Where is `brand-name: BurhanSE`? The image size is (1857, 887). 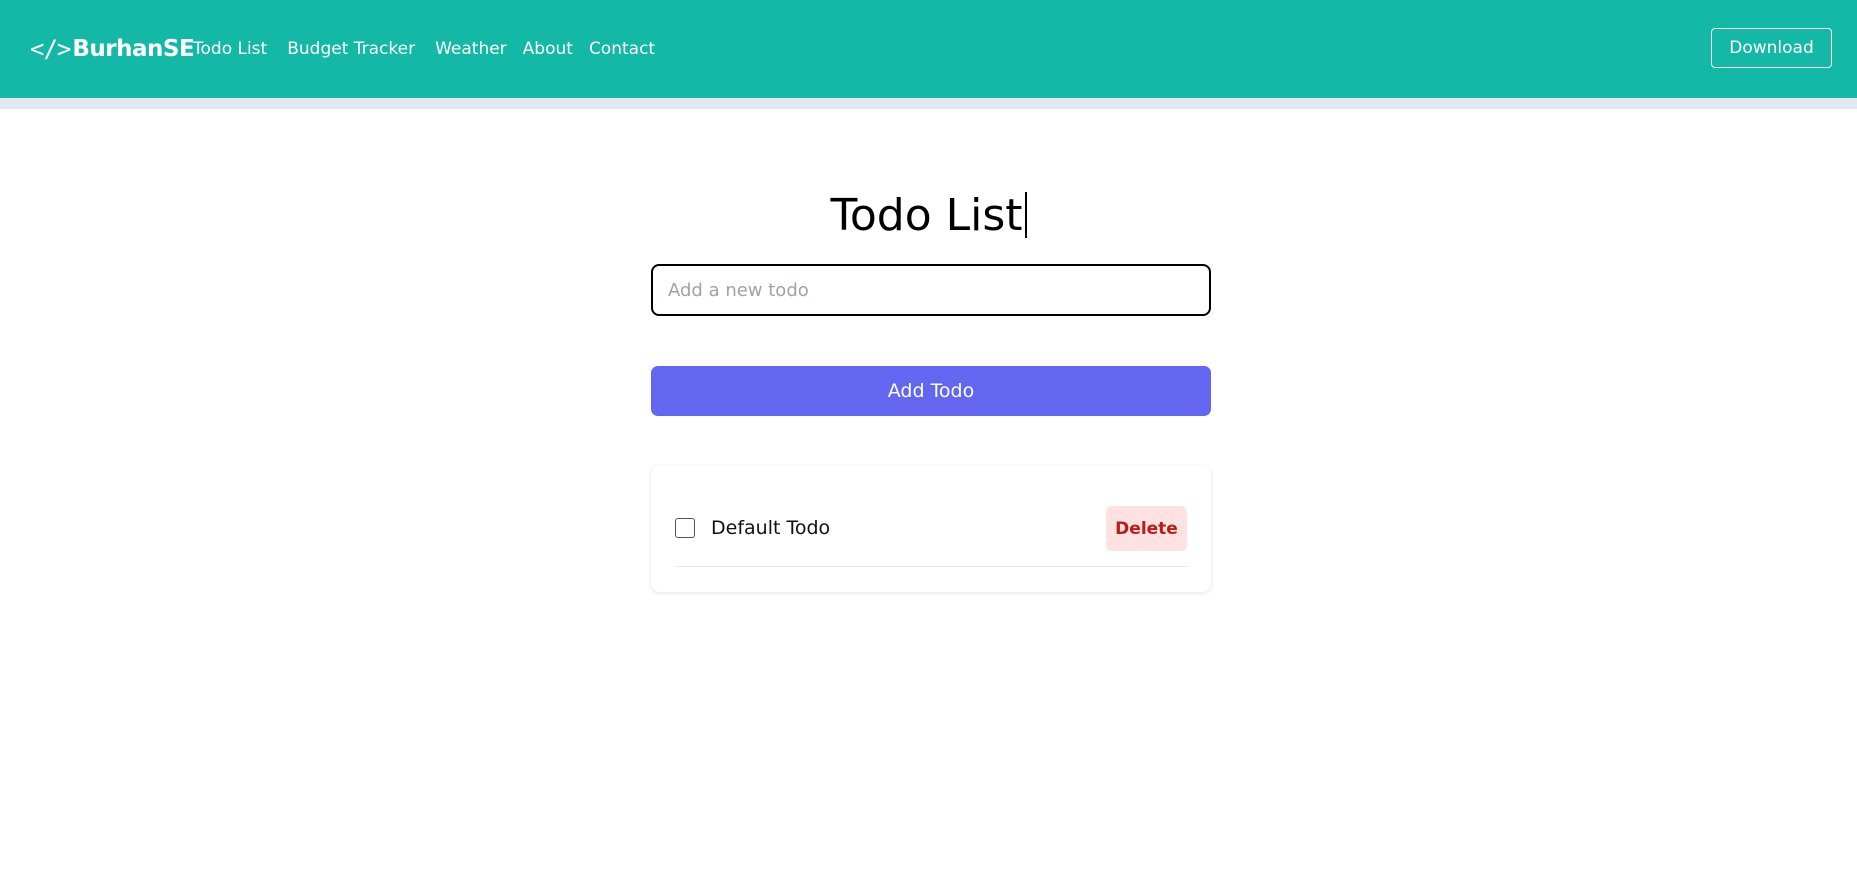 brand-name: BurhanSE is located at coordinates (133, 49).